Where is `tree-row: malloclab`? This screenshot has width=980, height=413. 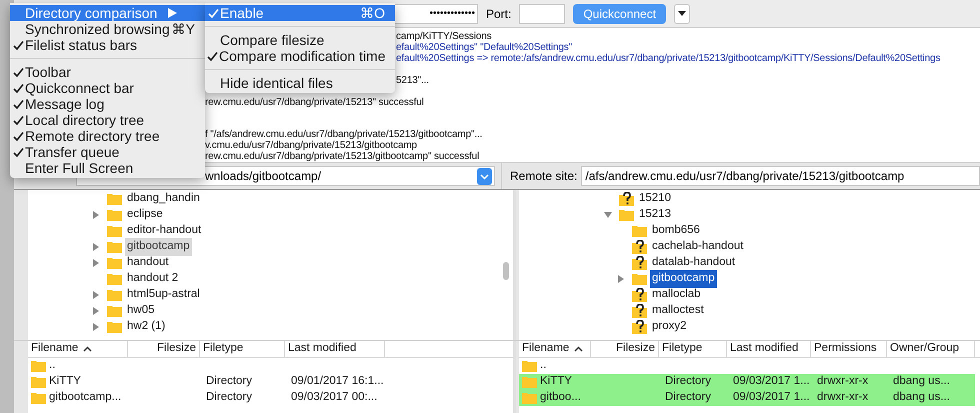 tree-row: malloclab is located at coordinates (611, 295).